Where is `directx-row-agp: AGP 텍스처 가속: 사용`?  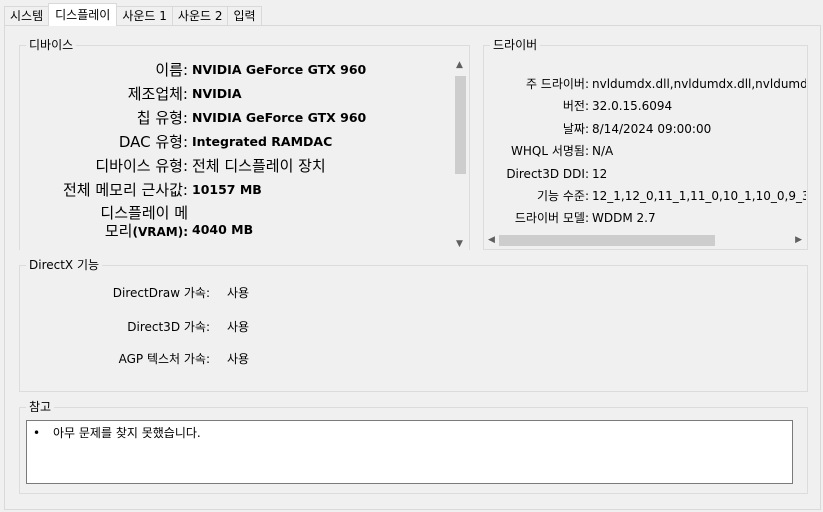
directx-row-agp: AGP 텍스처 가속: 사용 is located at coordinates (413, 359).